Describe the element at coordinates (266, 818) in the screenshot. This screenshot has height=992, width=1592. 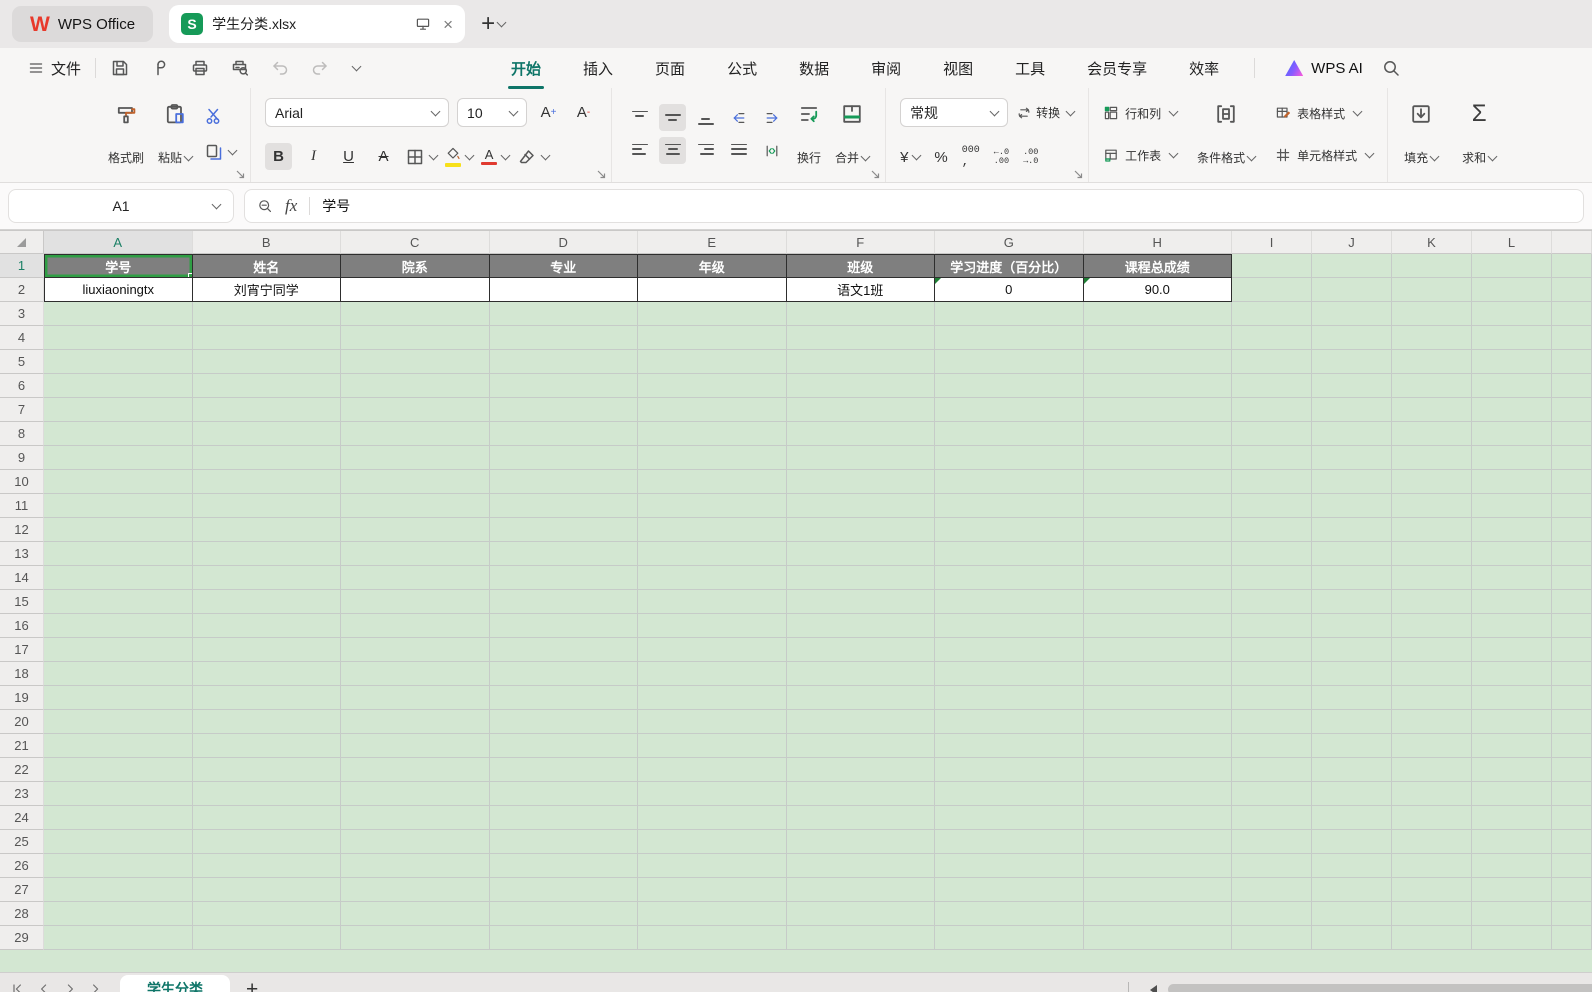
I see `cell-B24` at that location.